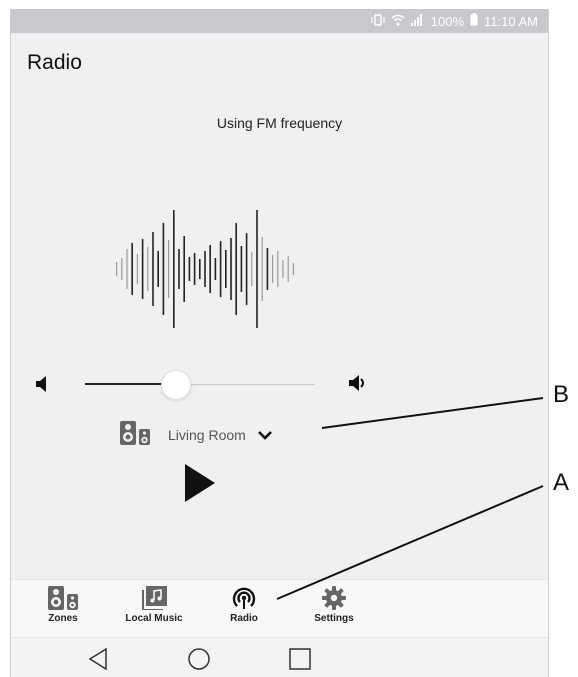 This screenshot has width=578, height=677. I want to click on callout-lines, so click(410, 498).